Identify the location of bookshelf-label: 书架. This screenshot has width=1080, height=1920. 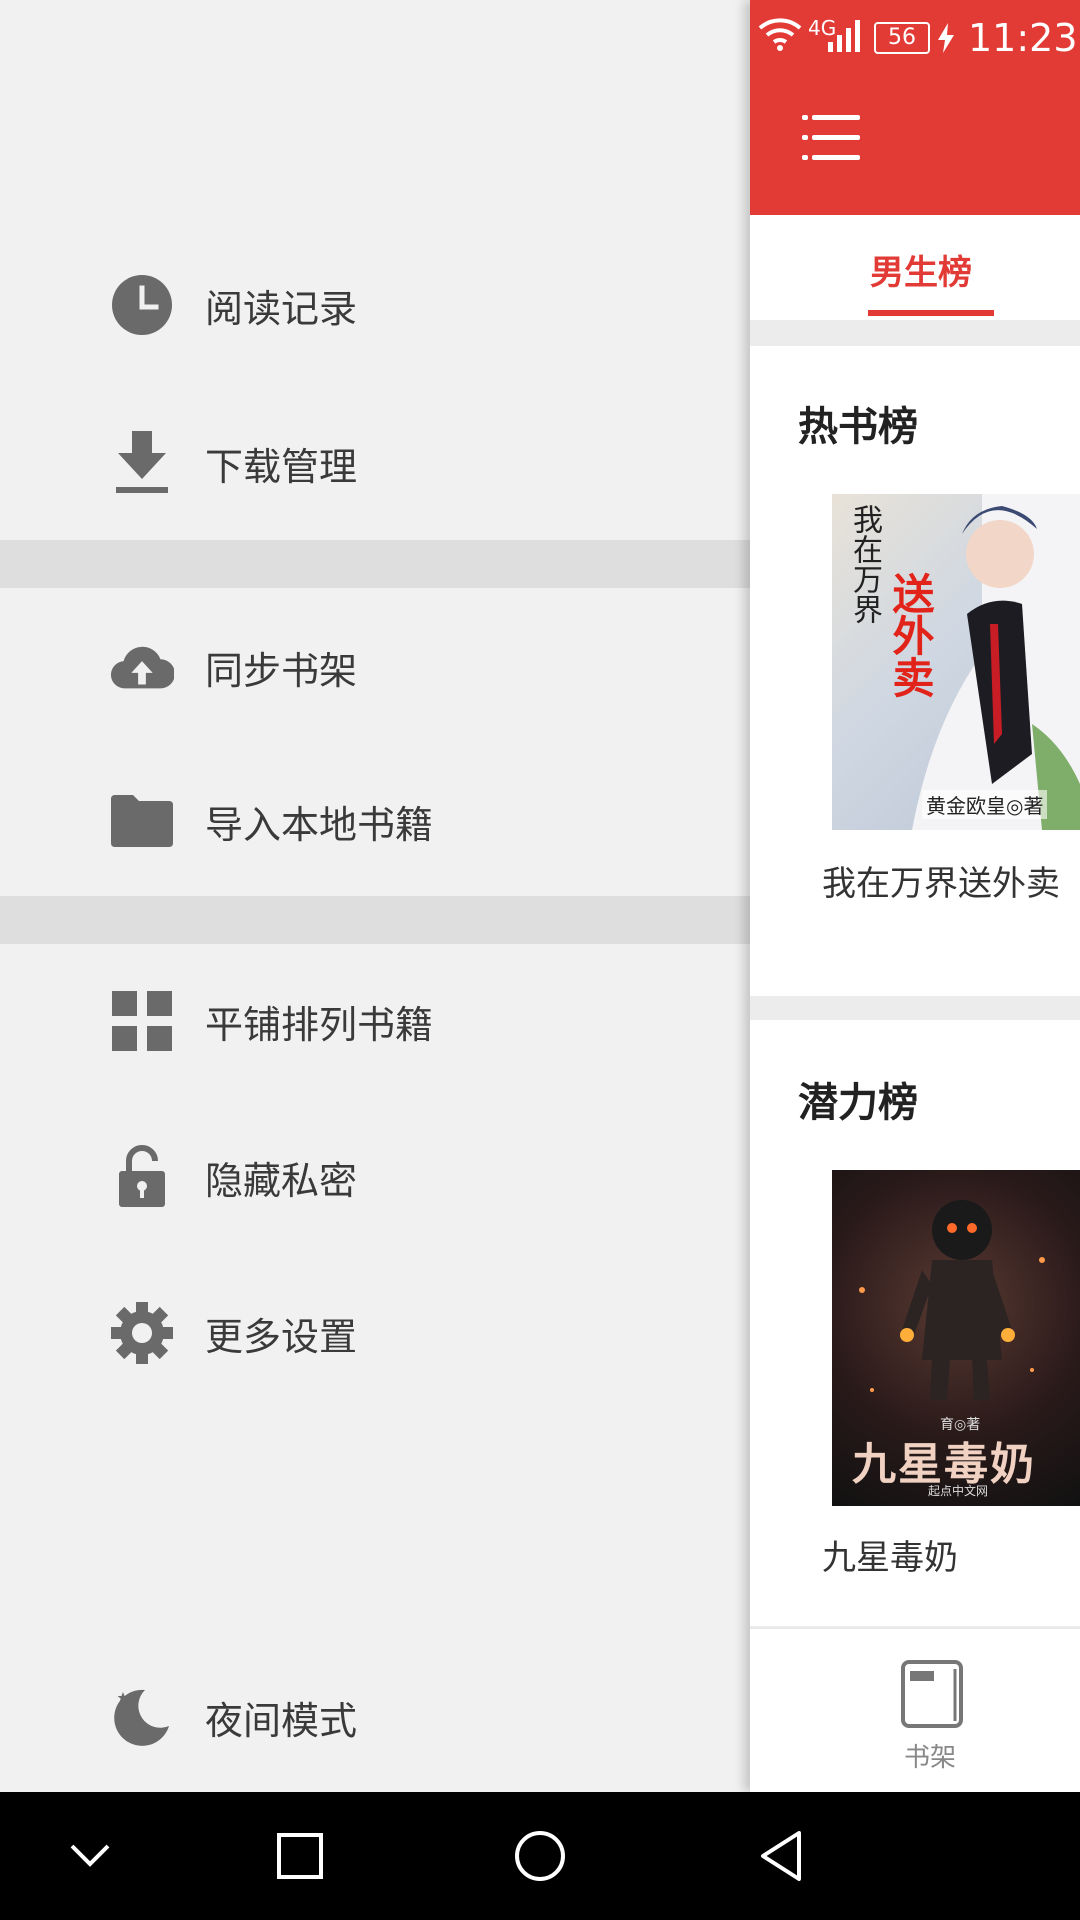
(930, 1755).